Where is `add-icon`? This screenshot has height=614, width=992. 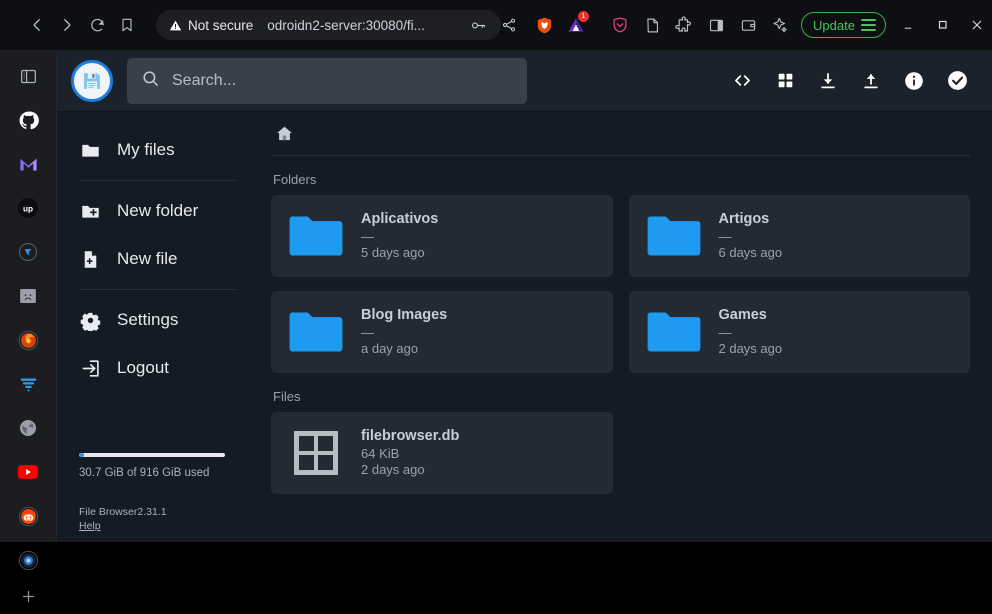 add-icon is located at coordinates (28, 596).